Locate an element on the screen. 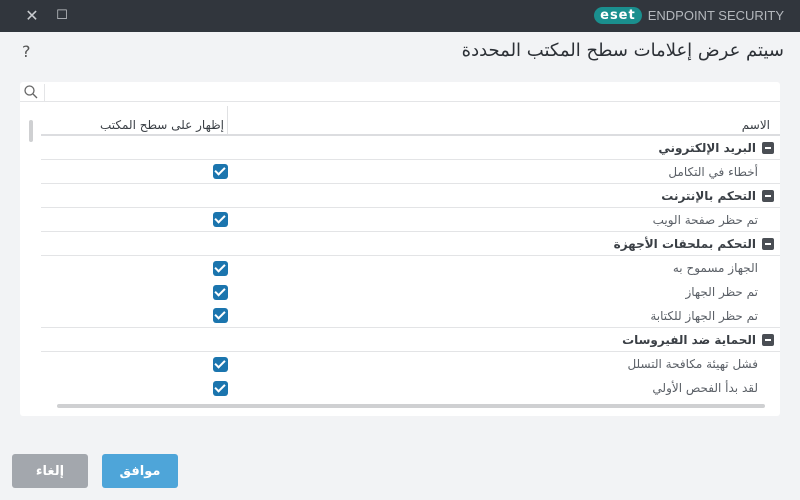 This screenshot has width=800, height=500. search-icon is located at coordinates (34, 92).